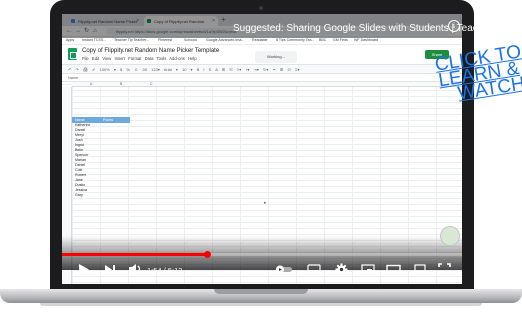 Image resolution: width=522 pixels, height=316 pixels. Describe the element at coordinates (95, 58) in the screenshot. I see `menu-edit: Edit` at that location.